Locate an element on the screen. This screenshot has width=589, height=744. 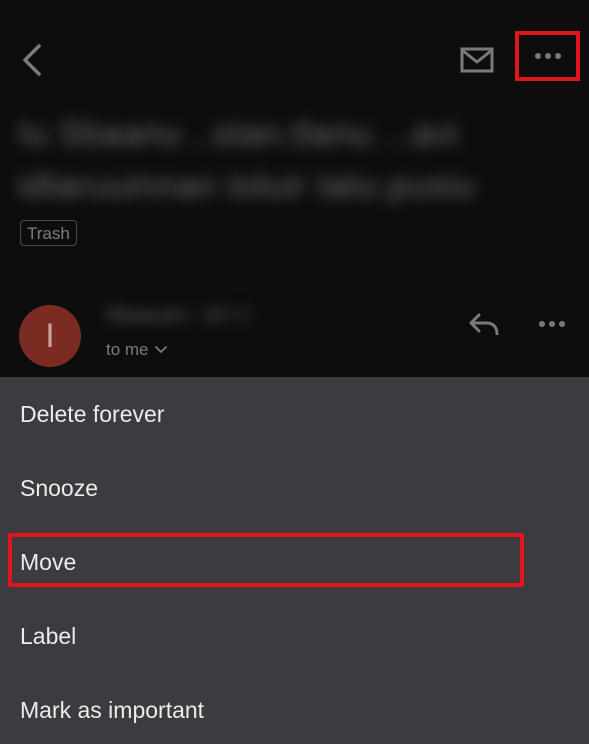
trash-label-chip: Trash is located at coordinates (48, 233).